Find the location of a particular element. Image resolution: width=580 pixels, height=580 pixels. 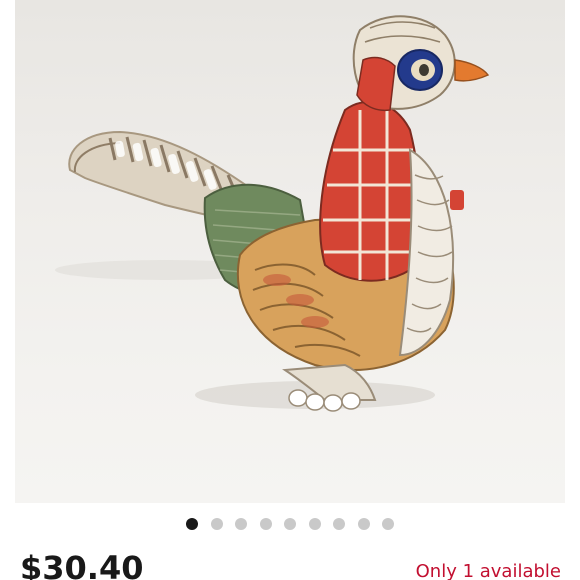

item-price: $30.40 is located at coordinates (82, 564).